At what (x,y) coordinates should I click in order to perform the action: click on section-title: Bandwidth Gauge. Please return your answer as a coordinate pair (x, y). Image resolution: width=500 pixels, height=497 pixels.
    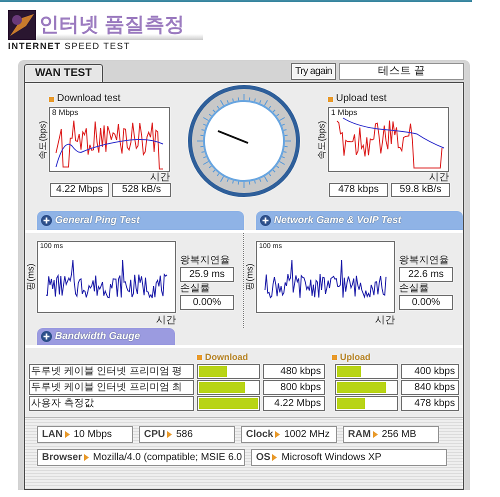
    Looking at the image, I should click on (97, 337).